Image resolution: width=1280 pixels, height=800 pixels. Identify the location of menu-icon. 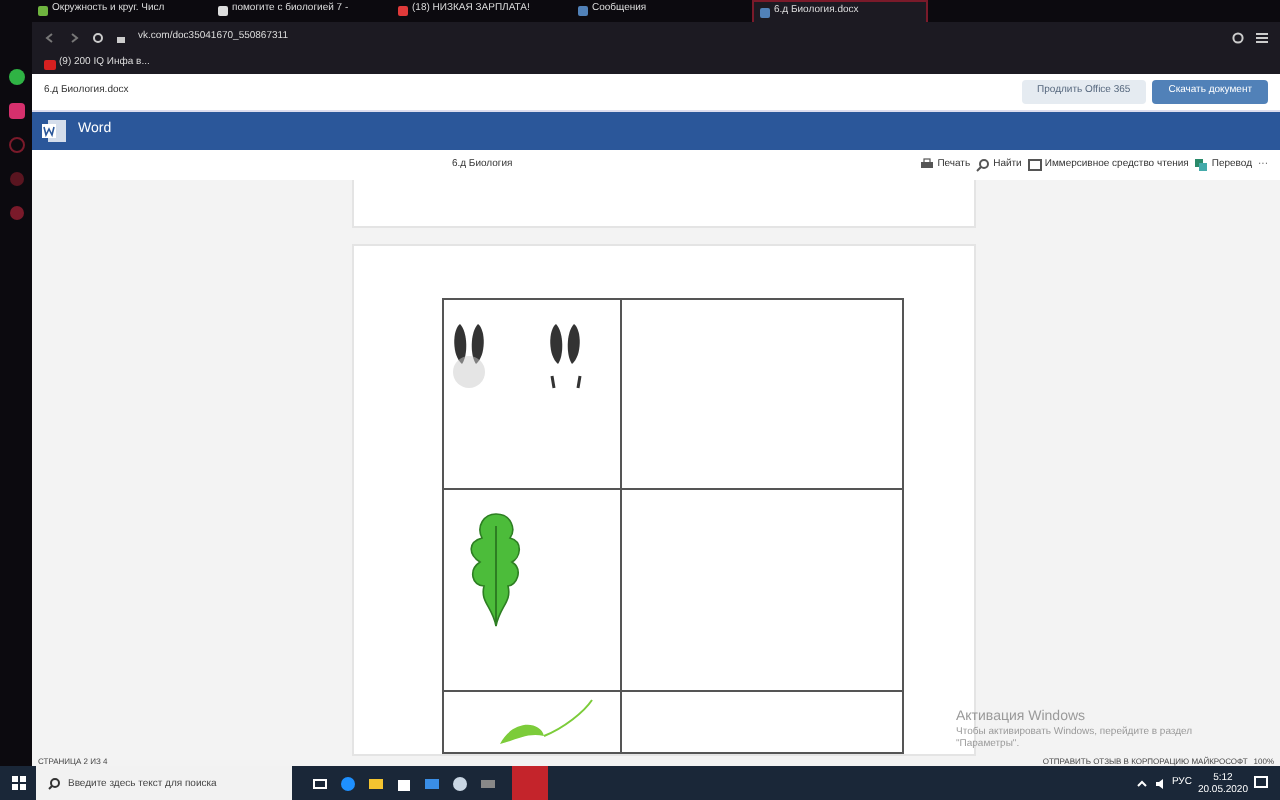
(1262, 38).